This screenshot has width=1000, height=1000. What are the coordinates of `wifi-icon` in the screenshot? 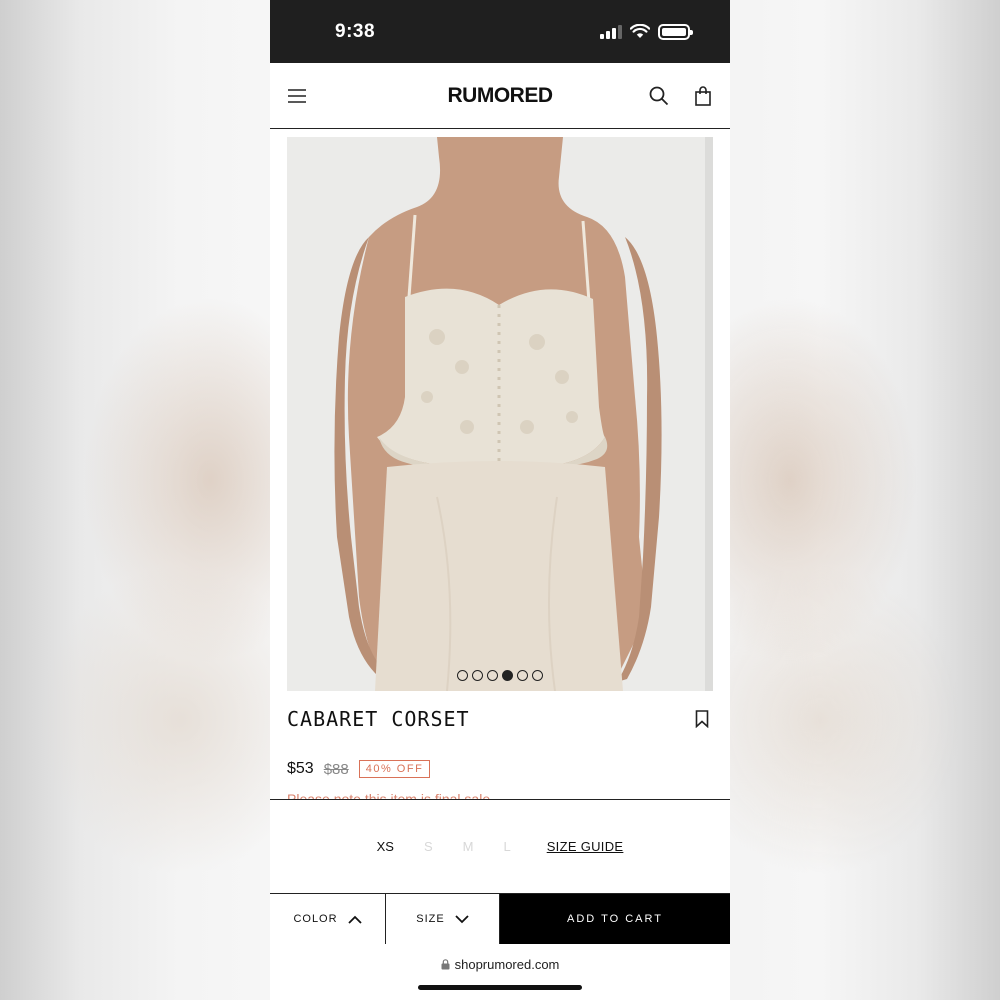 It's located at (640, 31).